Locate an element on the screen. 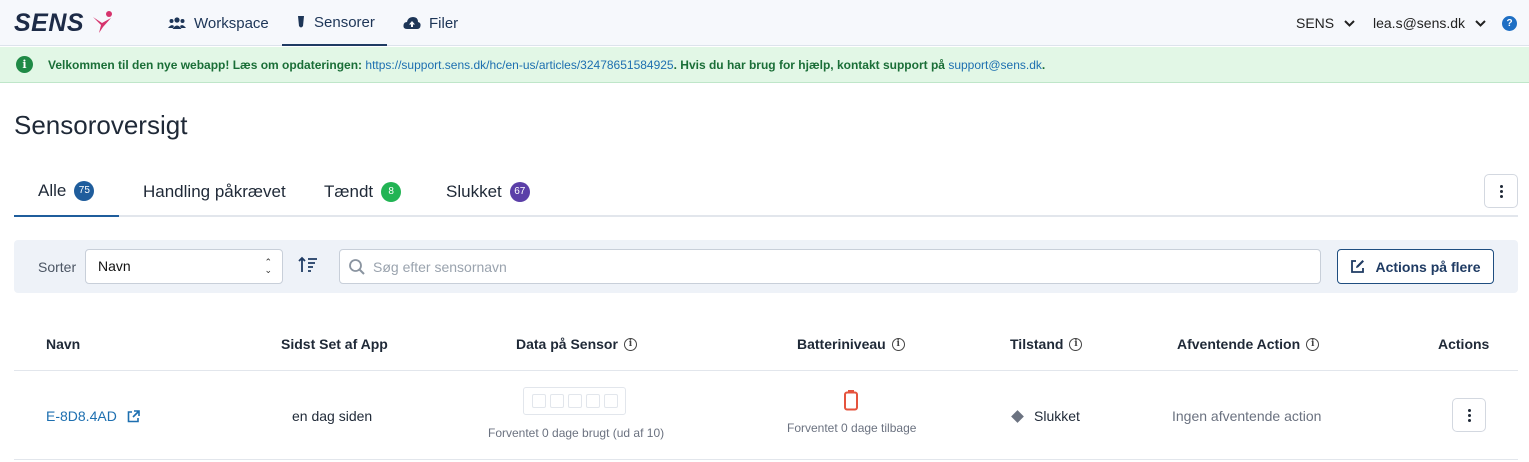 The height and width of the screenshot is (462, 1529). column-header-label: Tilstand is located at coordinates (1037, 344).